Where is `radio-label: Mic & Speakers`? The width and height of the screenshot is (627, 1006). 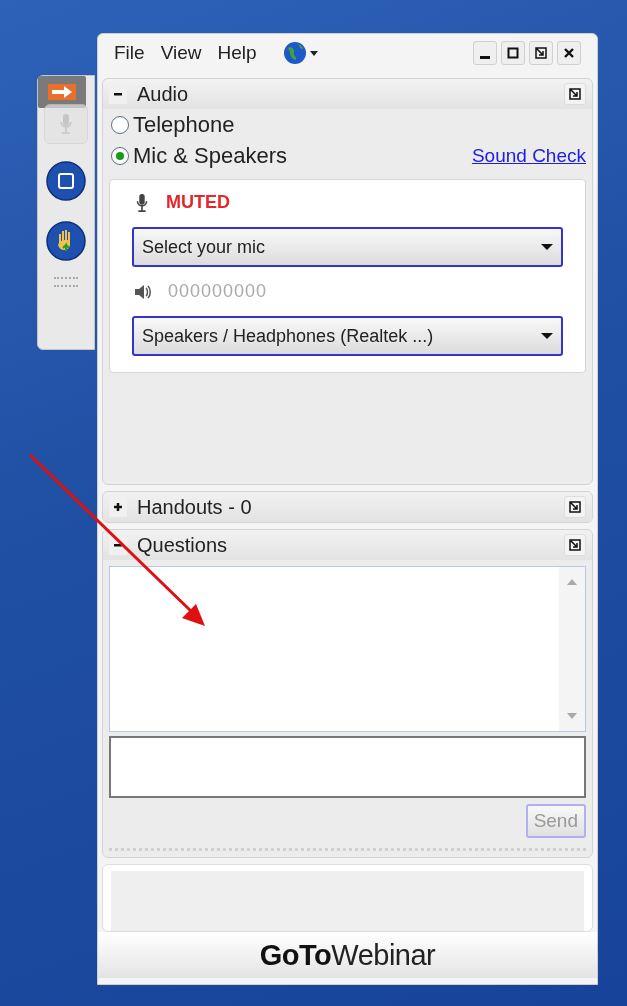
radio-label: Mic & Speakers is located at coordinates (210, 155).